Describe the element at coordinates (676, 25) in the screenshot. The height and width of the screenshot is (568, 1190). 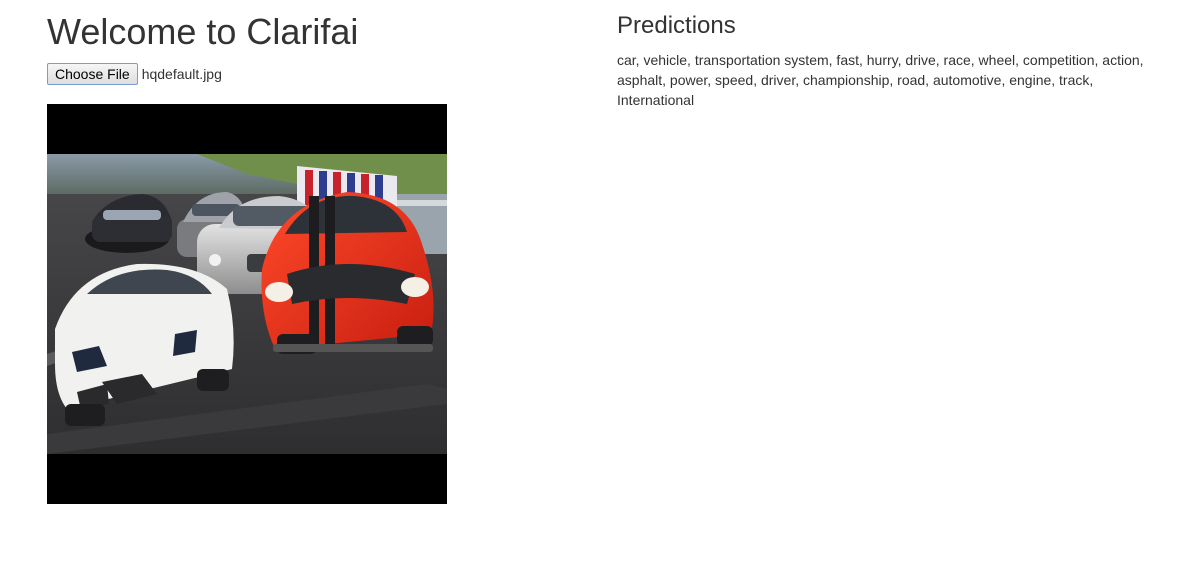
I see `predictions-heading: Predictions` at that location.